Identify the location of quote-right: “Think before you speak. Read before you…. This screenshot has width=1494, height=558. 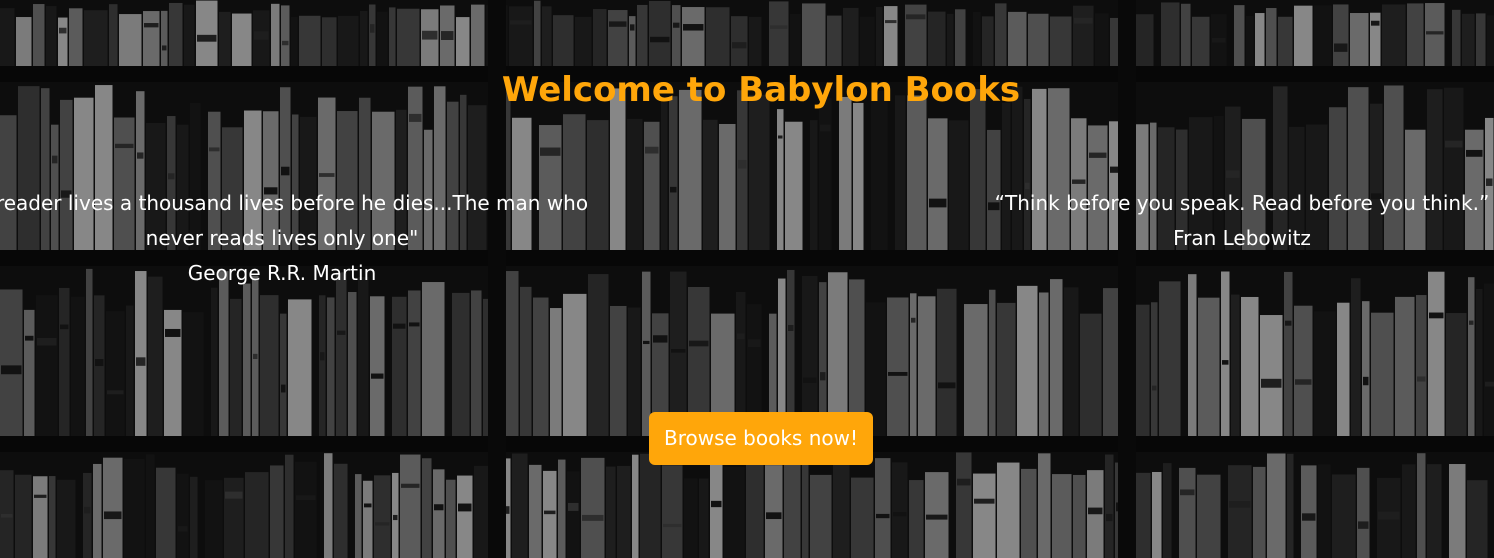
(1233, 221).